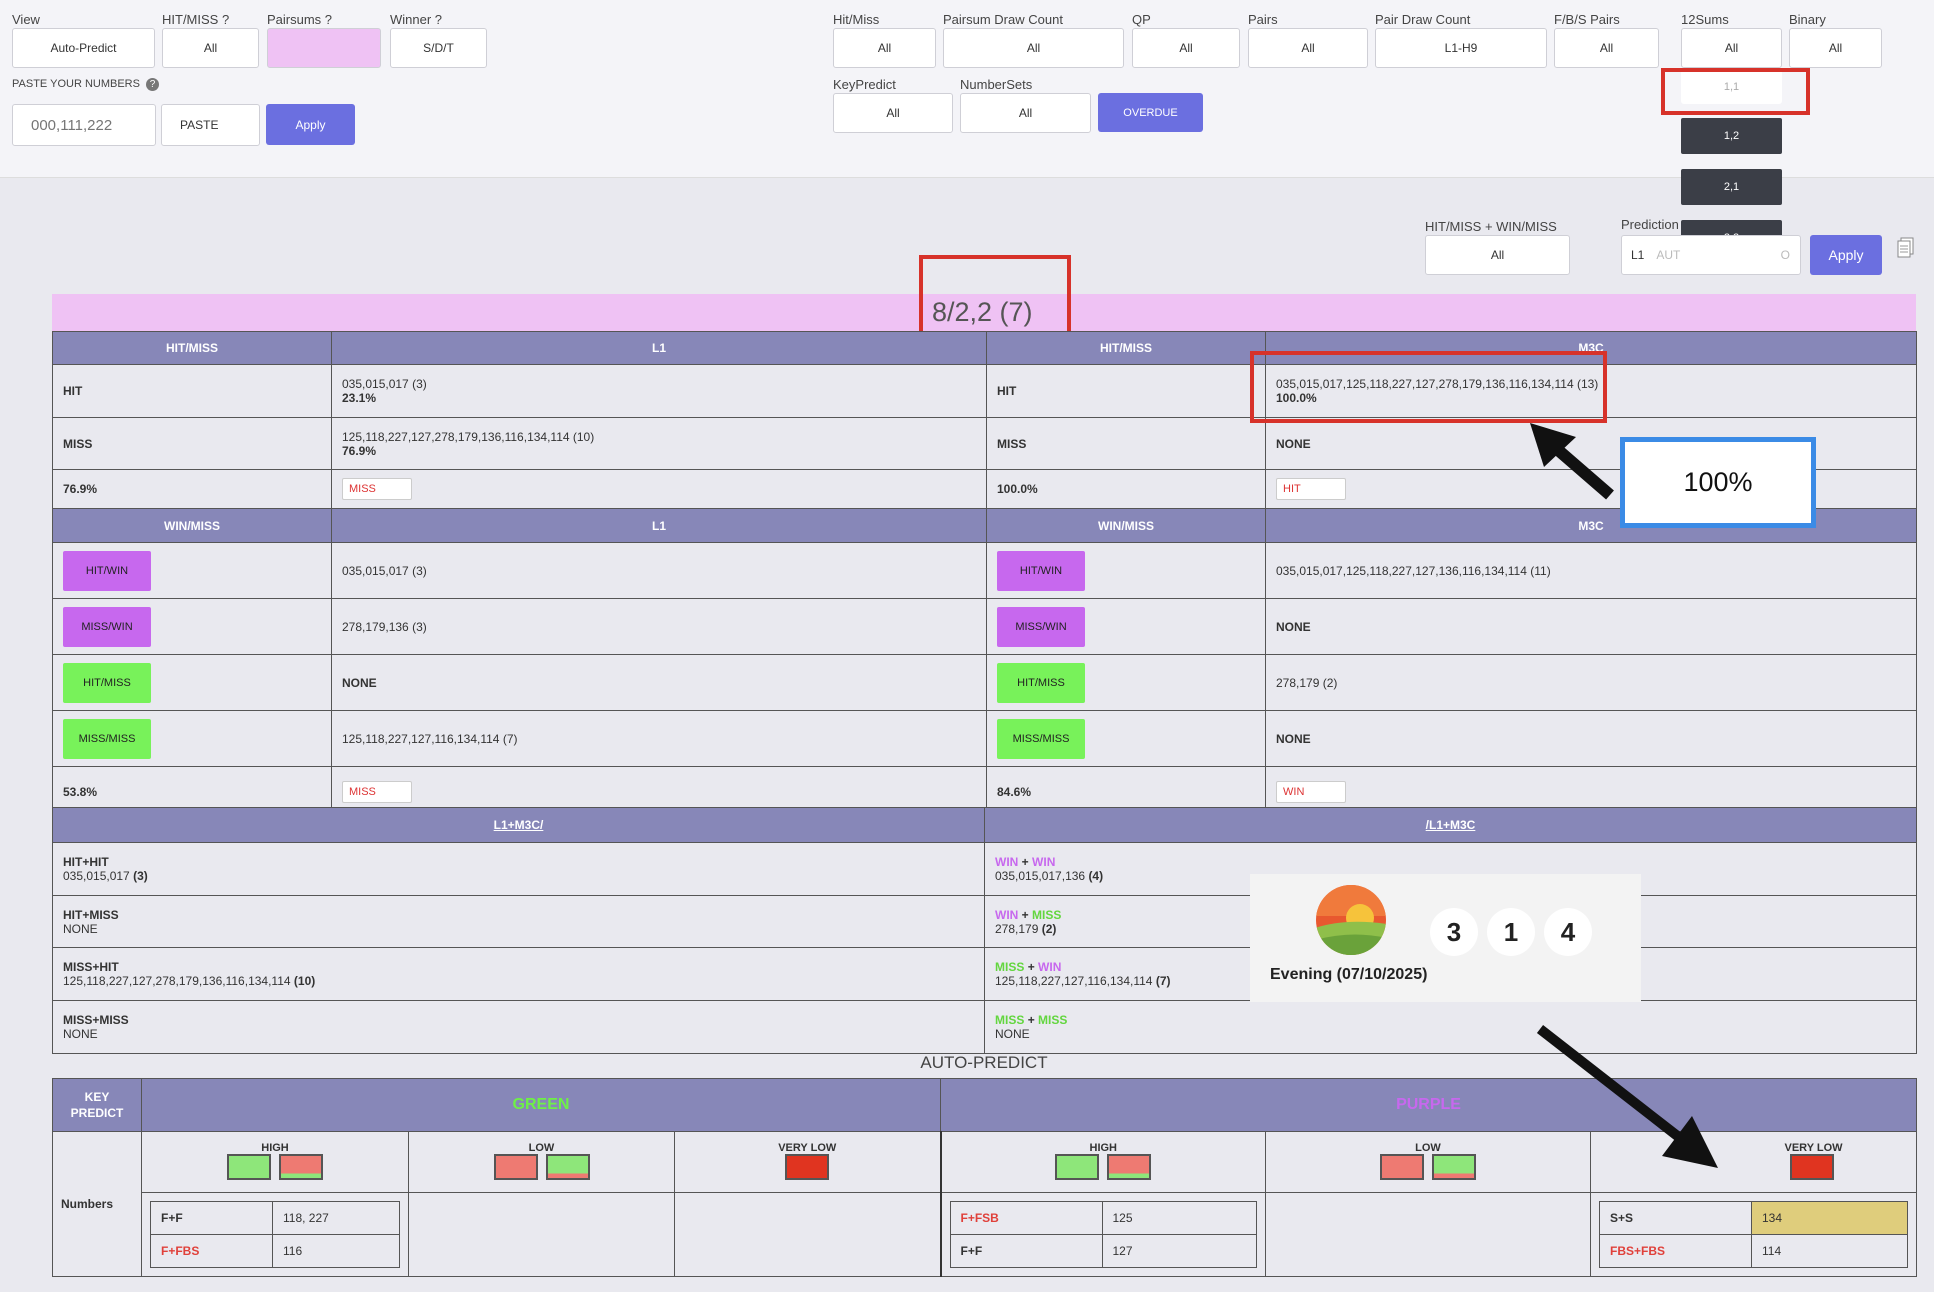 Image resolution: width=1934 pixels, height=1292 pixels. I want to click on list-item: F+FSB 125, so click(1103, 1218).